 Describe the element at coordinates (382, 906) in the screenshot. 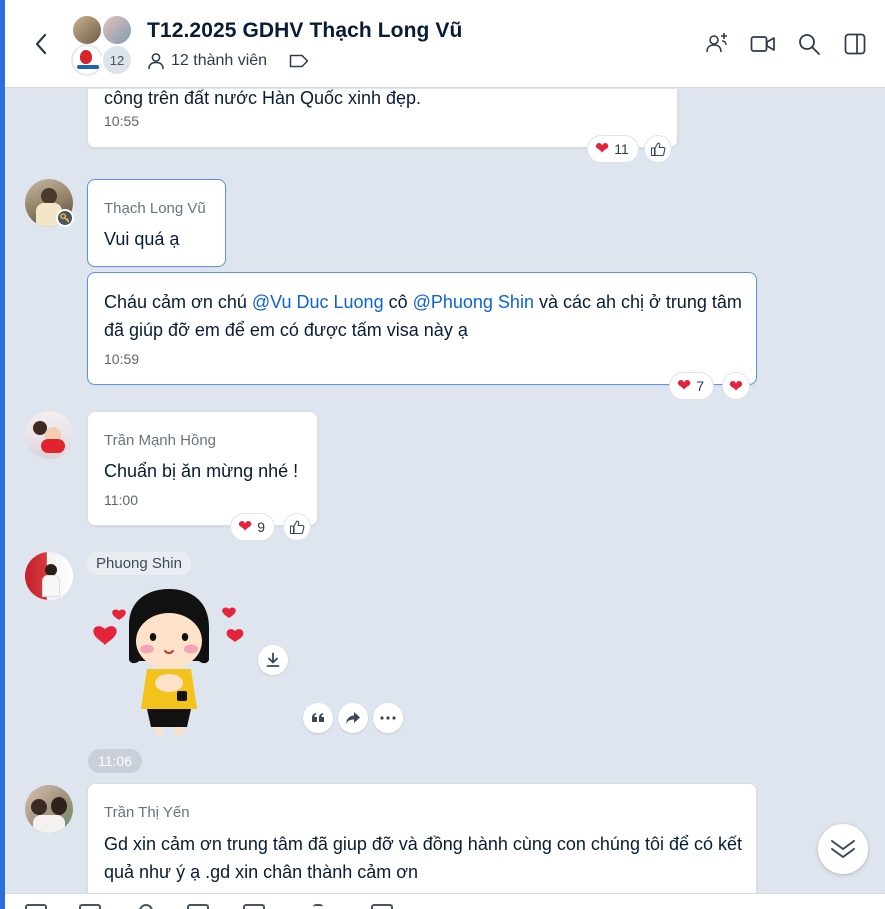

I see `more-tool-icon` at that location.